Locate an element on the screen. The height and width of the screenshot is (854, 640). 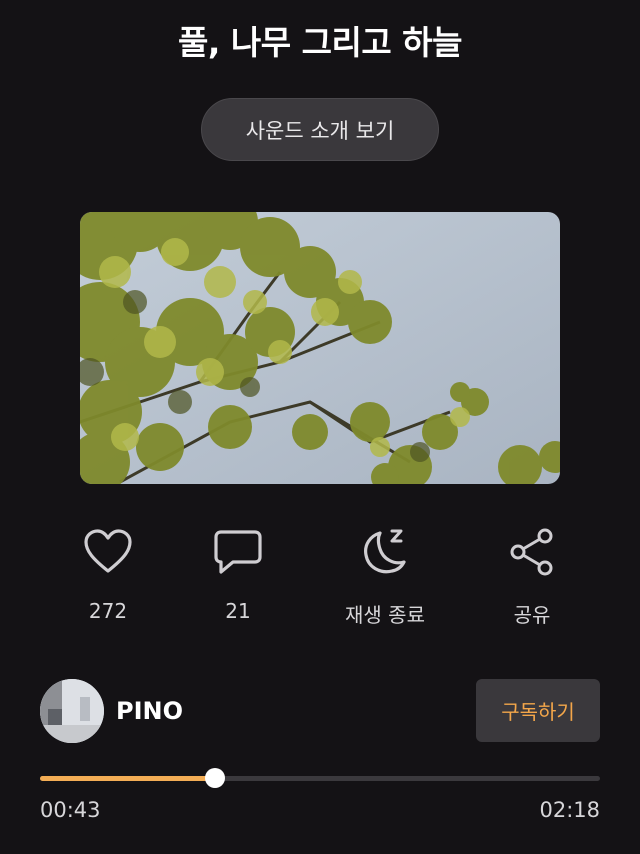
avatar is located at coordinates (72, 711).